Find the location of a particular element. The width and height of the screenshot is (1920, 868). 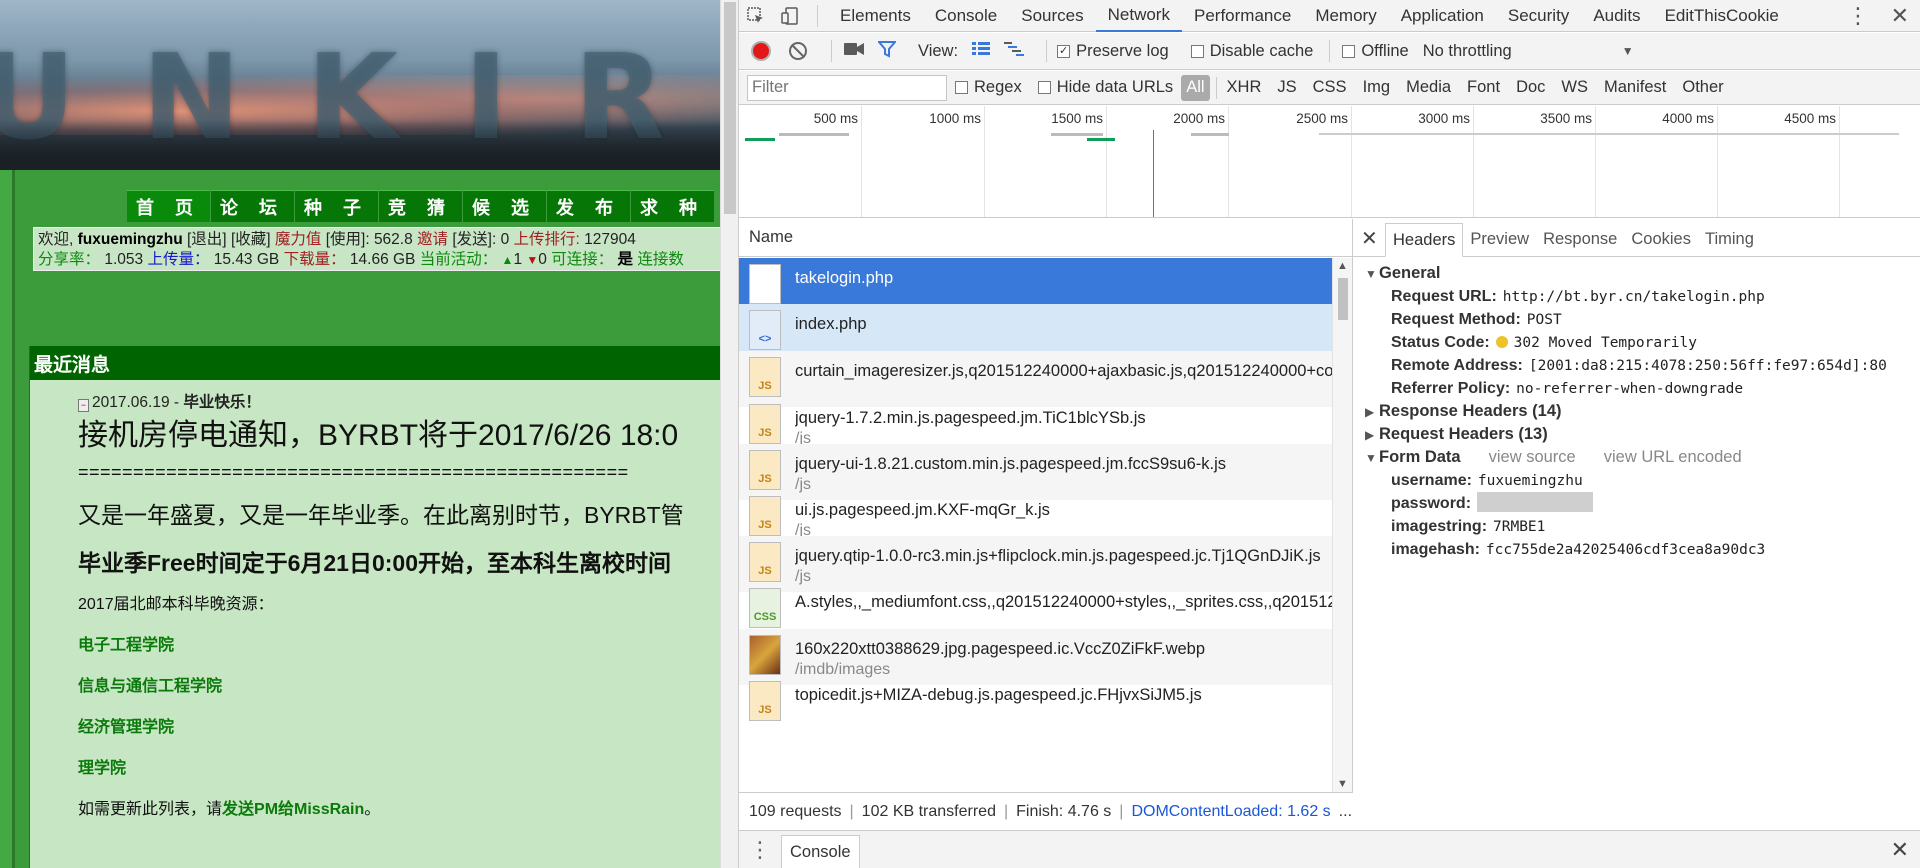

nav-forum: 论 坛 is located at coordinates (252, 206).